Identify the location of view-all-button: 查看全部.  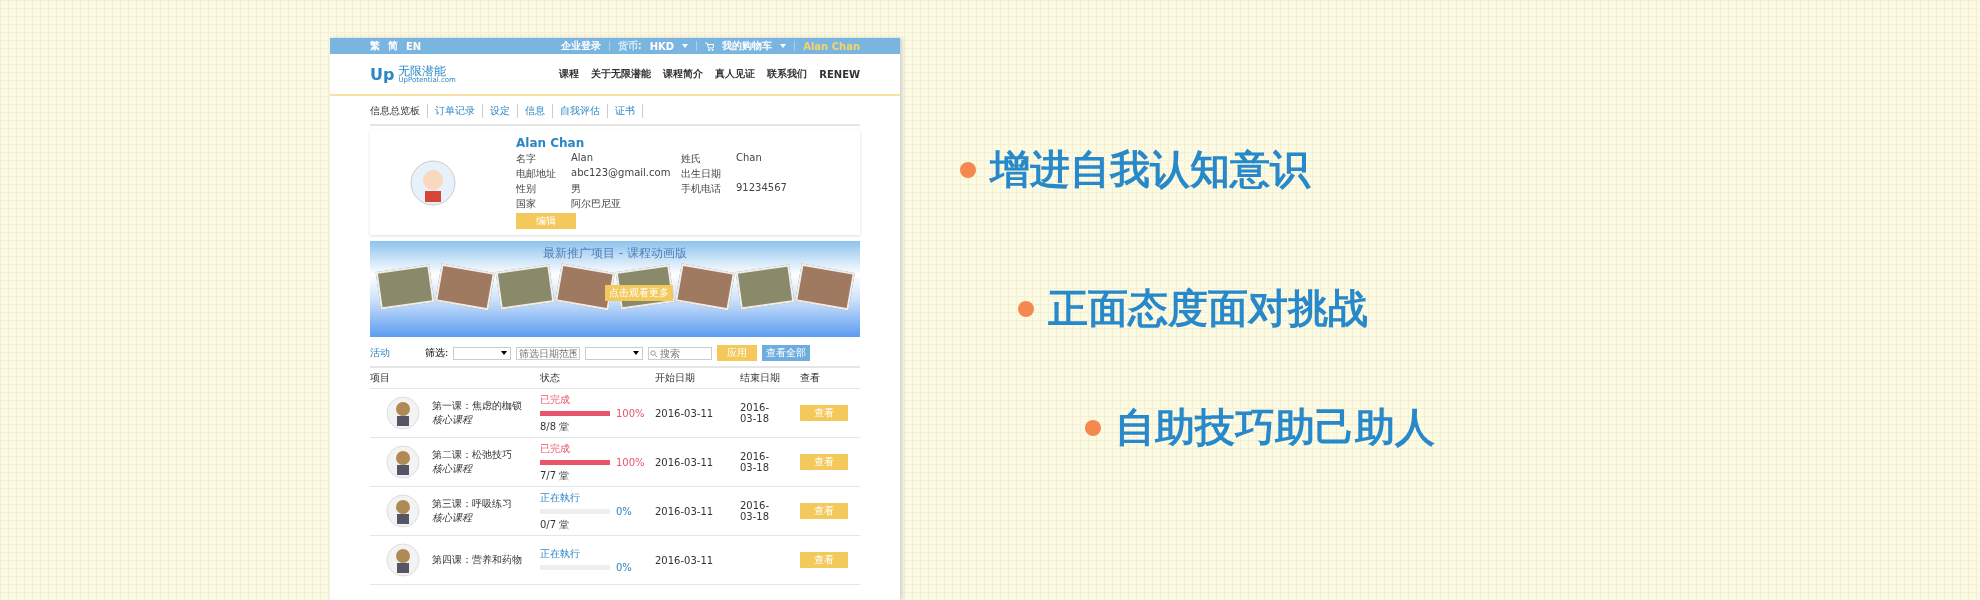
(786, 353).